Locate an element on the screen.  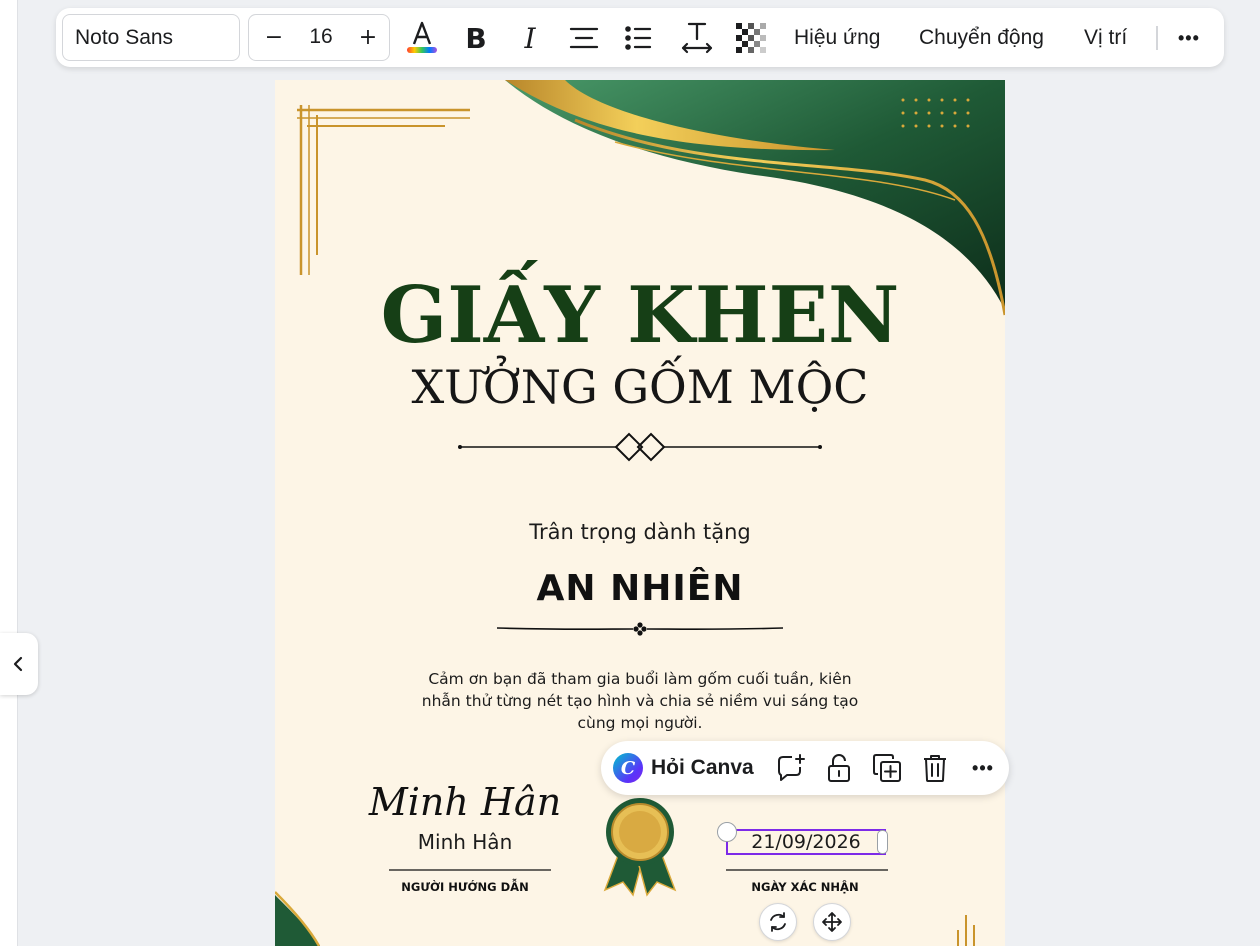
small-divider is located at coordinates (640, 629).